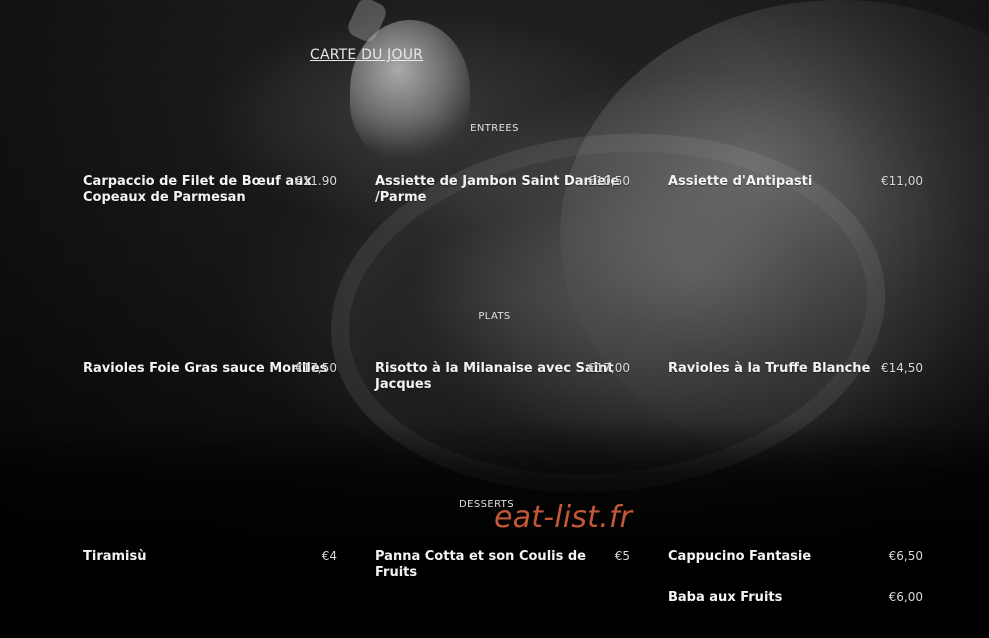  What do you see at coordinates (609, 181) in the screenshot?
I see `menu-price-jambon: €10,50` at bounding box center [609, 181].